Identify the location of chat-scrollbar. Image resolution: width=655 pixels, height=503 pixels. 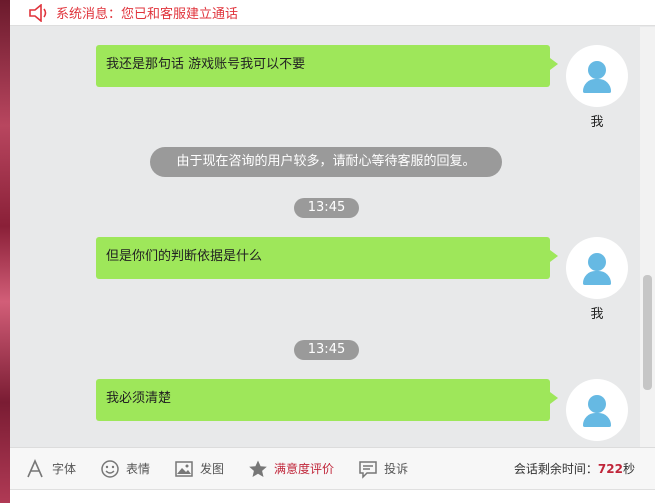
(647, 237).